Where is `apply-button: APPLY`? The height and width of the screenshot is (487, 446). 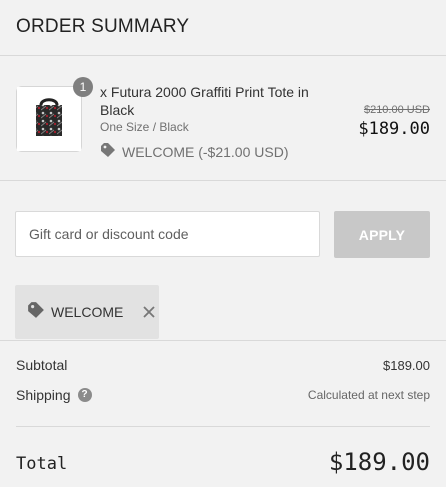
apply-button: APPLY is located at coordinates (382, 234).